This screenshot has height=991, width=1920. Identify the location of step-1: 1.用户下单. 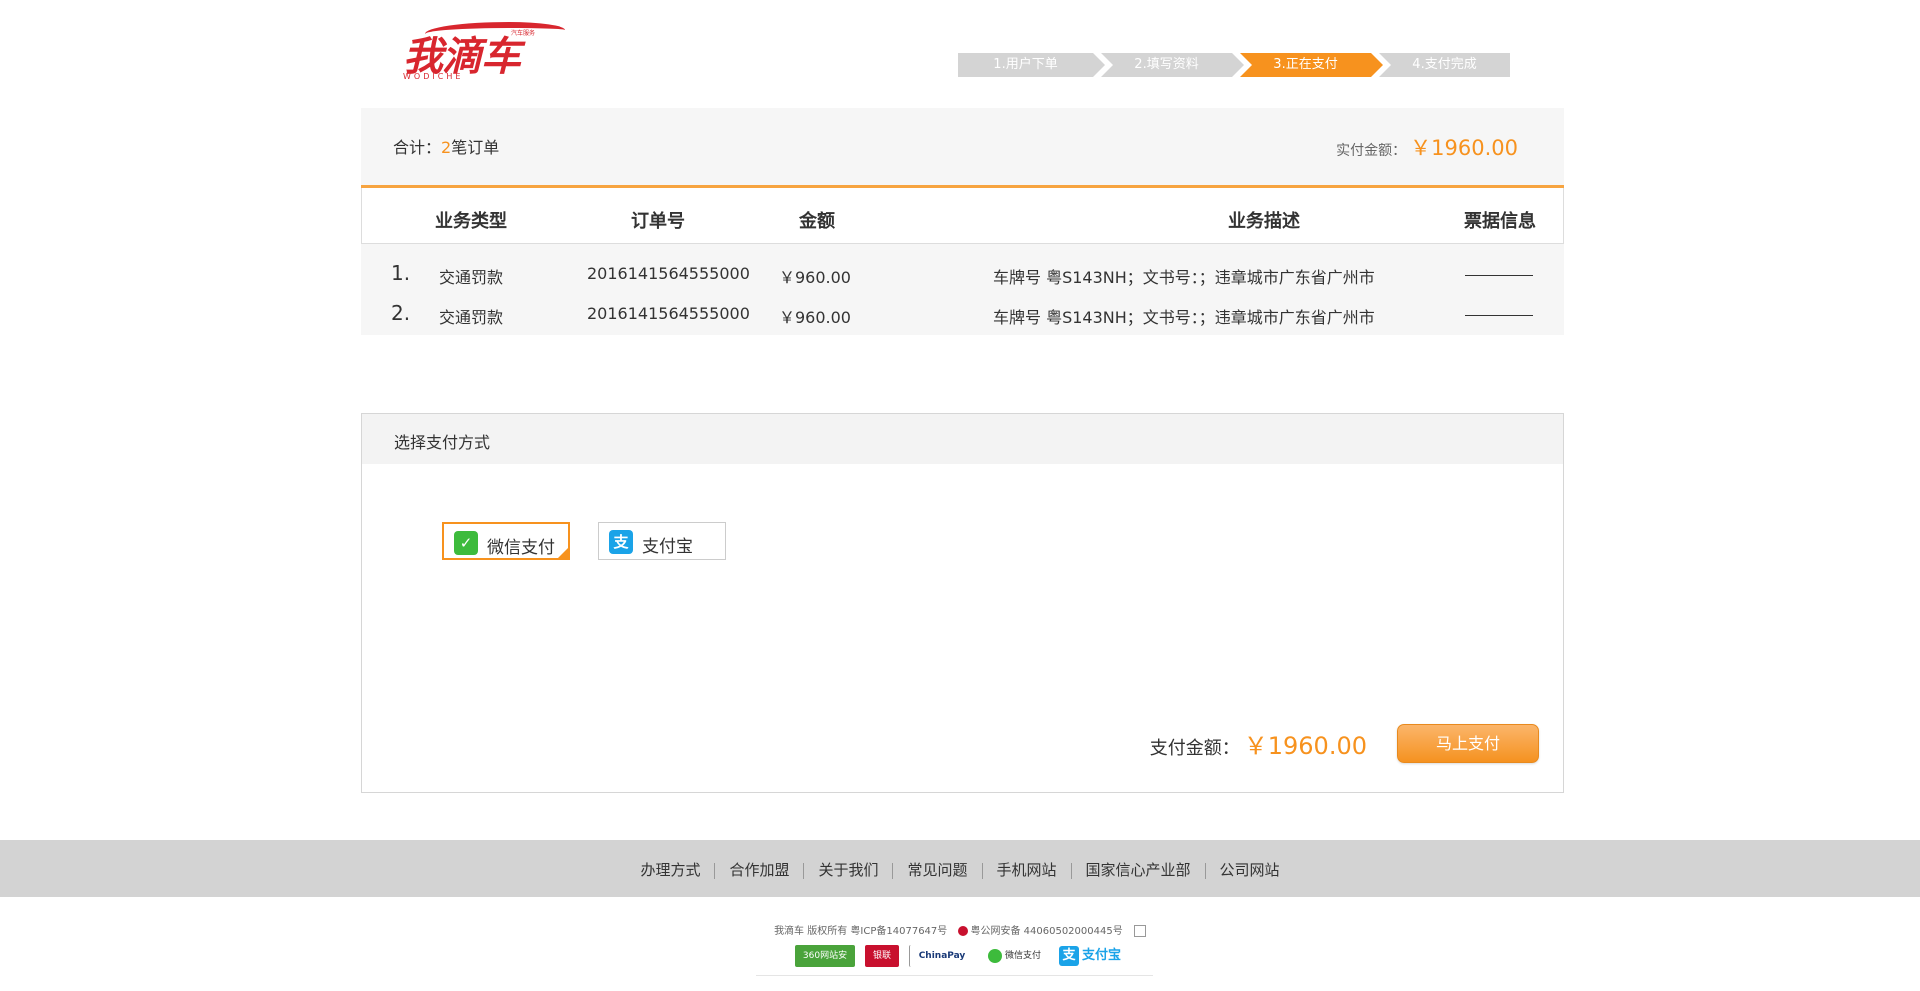
(1031, 65).